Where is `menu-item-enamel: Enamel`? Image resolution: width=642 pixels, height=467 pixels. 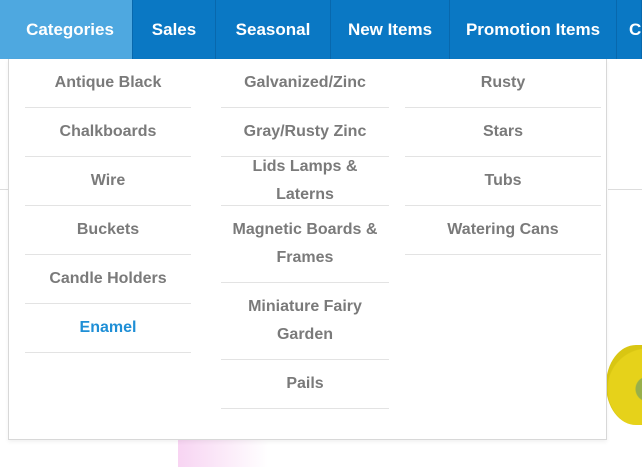 menu-item-enamel: Enamel is located at coordinates (108, 328).